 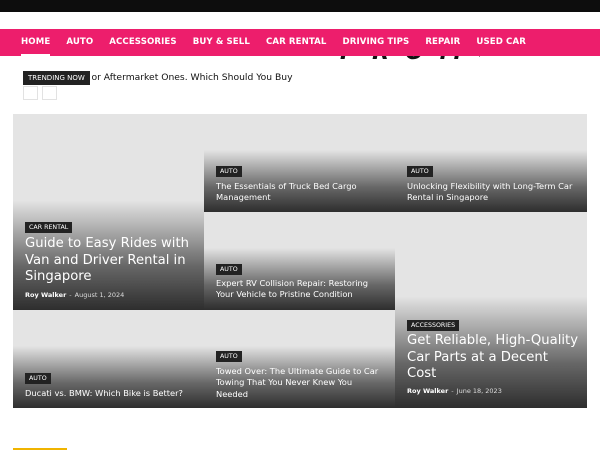 I want to click on post-title: Ducati vs. BMW: Which Bike is Better?, so click(x=110, y=393).